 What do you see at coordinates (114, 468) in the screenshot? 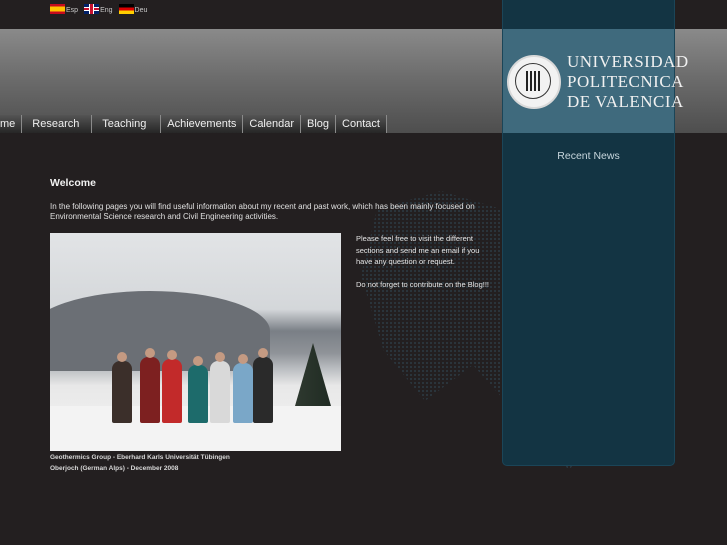
I see `caption-line-2: Oberjoch (German Alps) - December 2008` at bounding box center [114, 468].